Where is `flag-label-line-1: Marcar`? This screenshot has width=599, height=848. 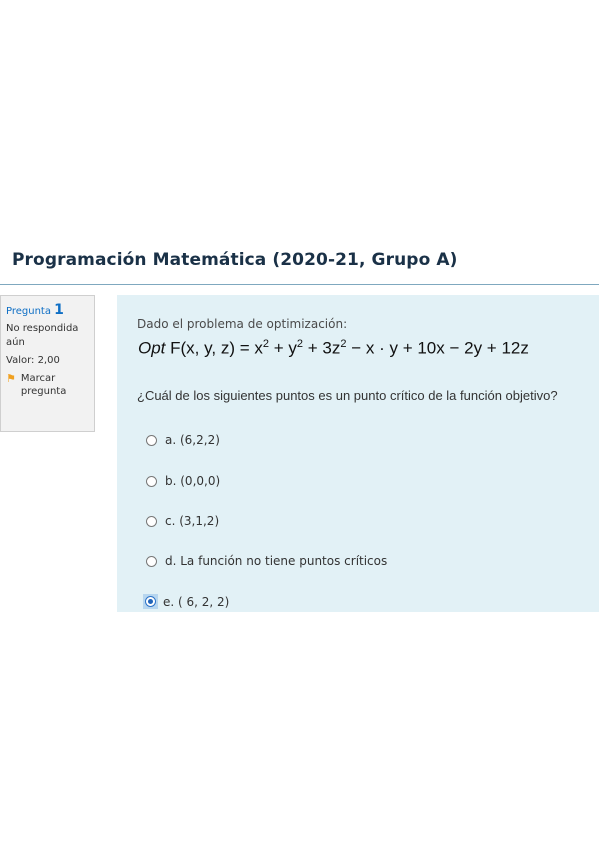 flag-label-line-1: Marcar is located at coordinates (43, 378).